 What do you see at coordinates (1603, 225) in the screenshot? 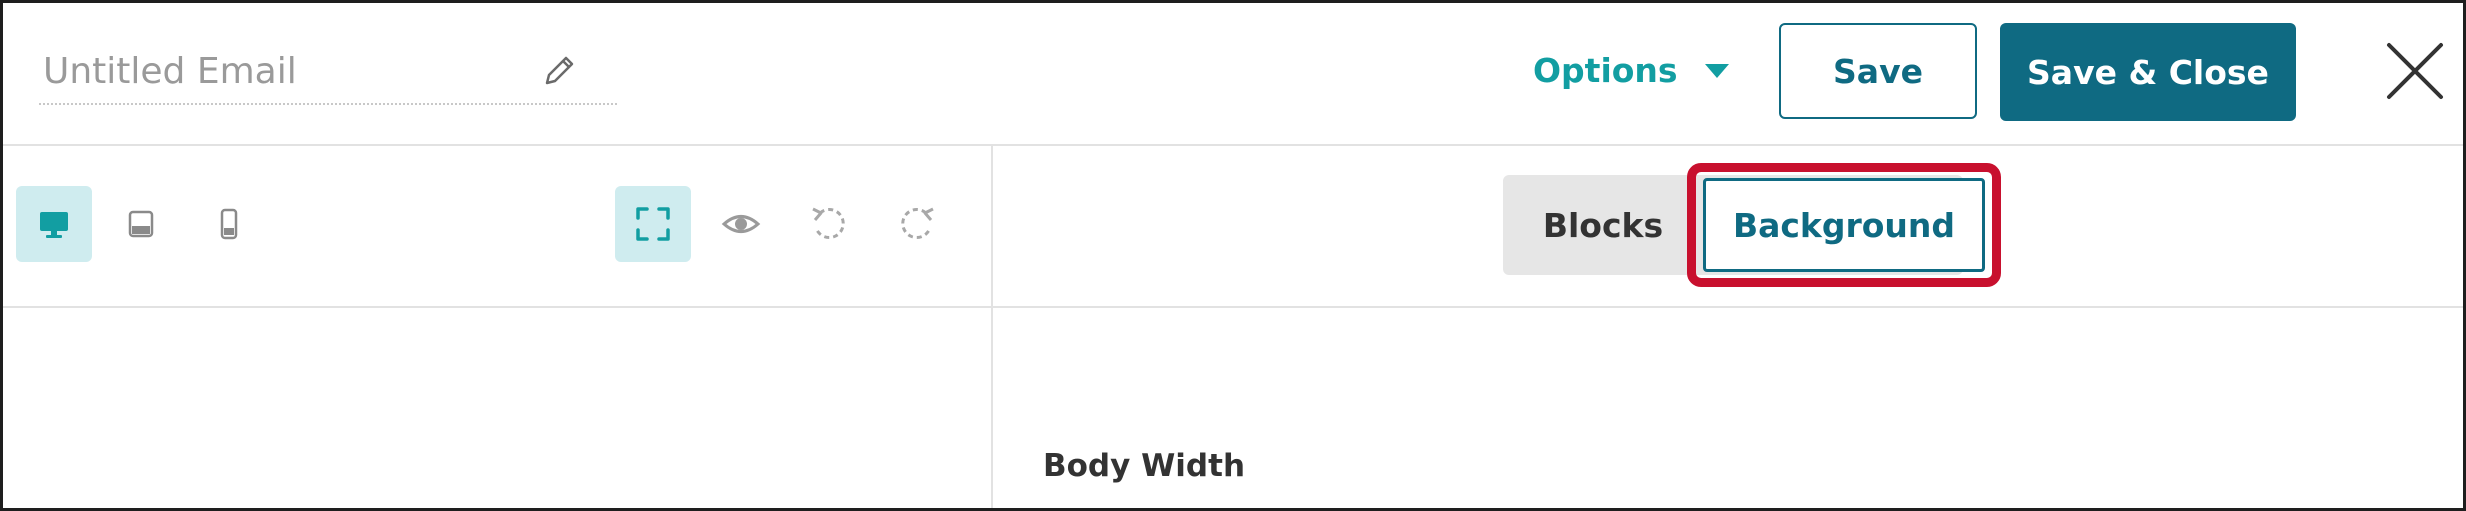
I see `tab-blocks: Blocks` at bounding box center [1603, 225].